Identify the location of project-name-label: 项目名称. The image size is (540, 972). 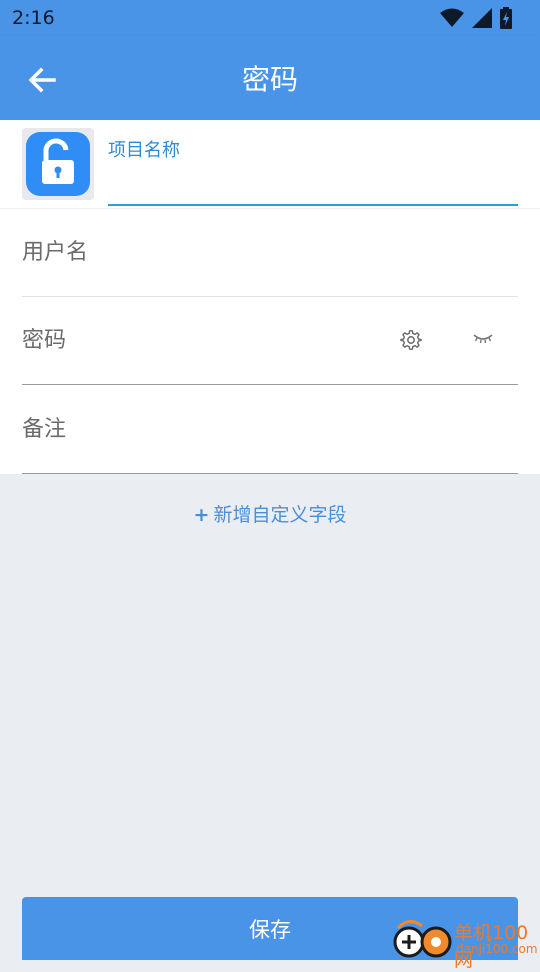
(144, 150).